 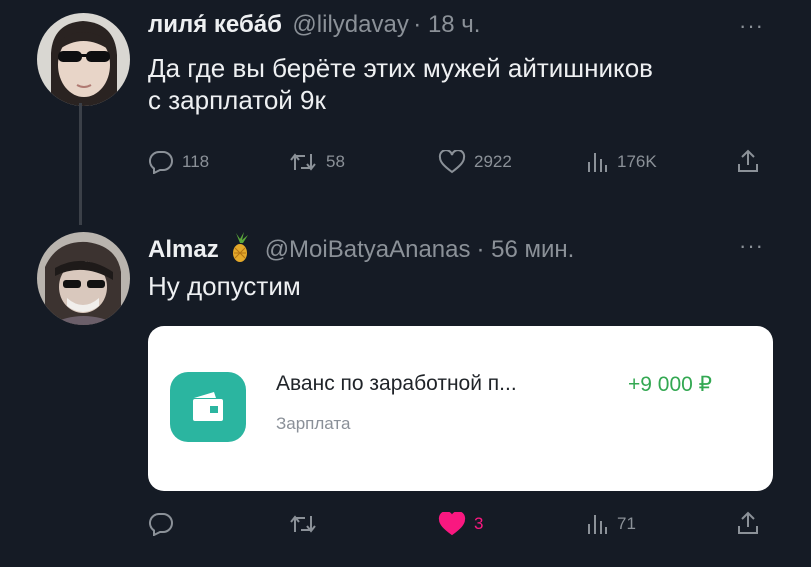 I want to click on tweet1-views-button: 176K, so click(x=621, y=162).